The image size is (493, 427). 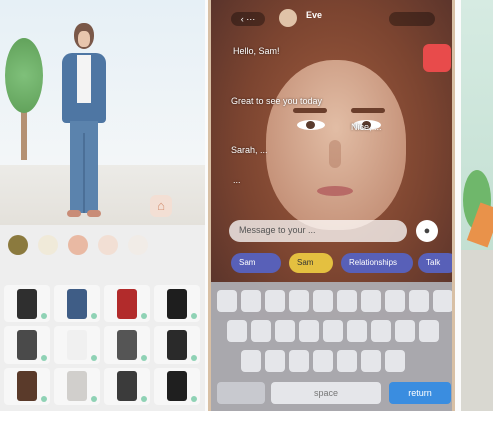 I want to click on left-eye, so click(x=311, y=125).